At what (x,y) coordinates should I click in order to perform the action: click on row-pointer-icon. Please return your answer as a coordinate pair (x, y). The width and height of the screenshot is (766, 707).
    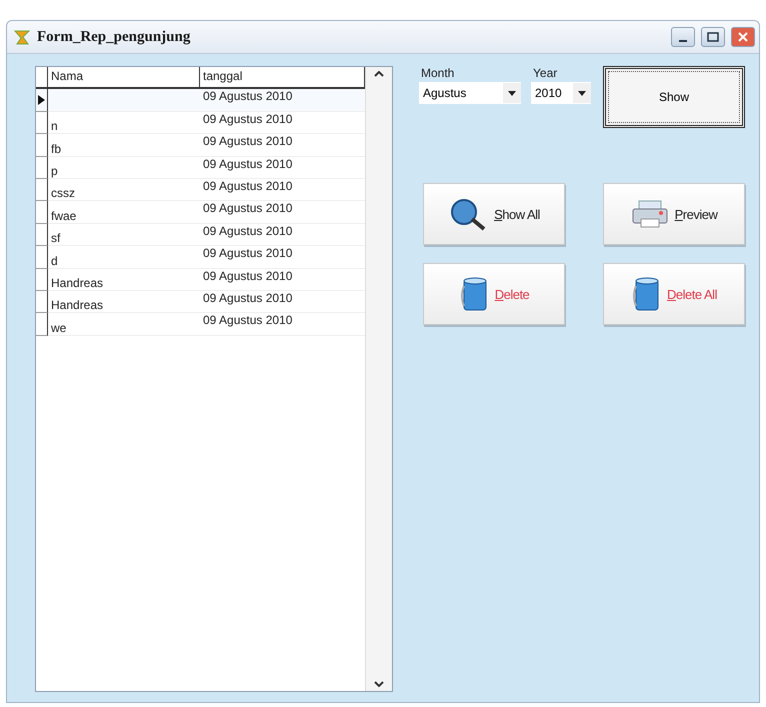
    Looking at the image, I should click on (41, 100).